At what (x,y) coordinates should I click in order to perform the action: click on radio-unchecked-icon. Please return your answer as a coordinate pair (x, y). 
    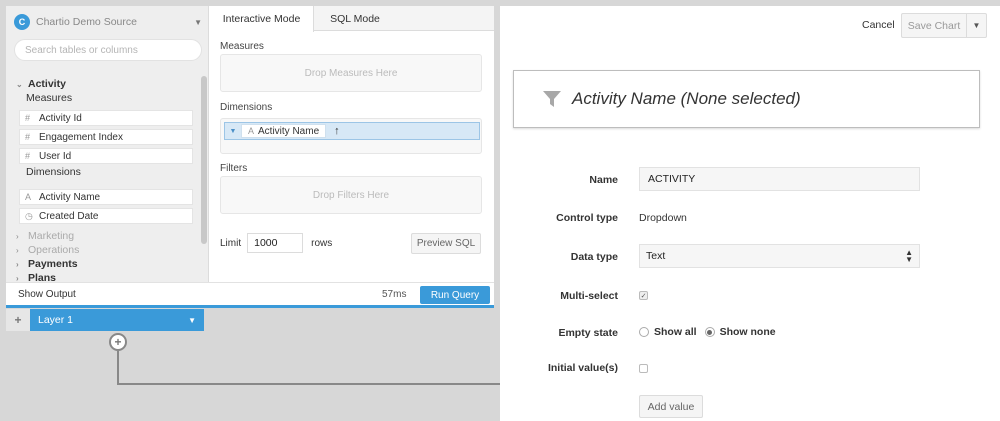
    Looking at the image, I should click on (644, 332).